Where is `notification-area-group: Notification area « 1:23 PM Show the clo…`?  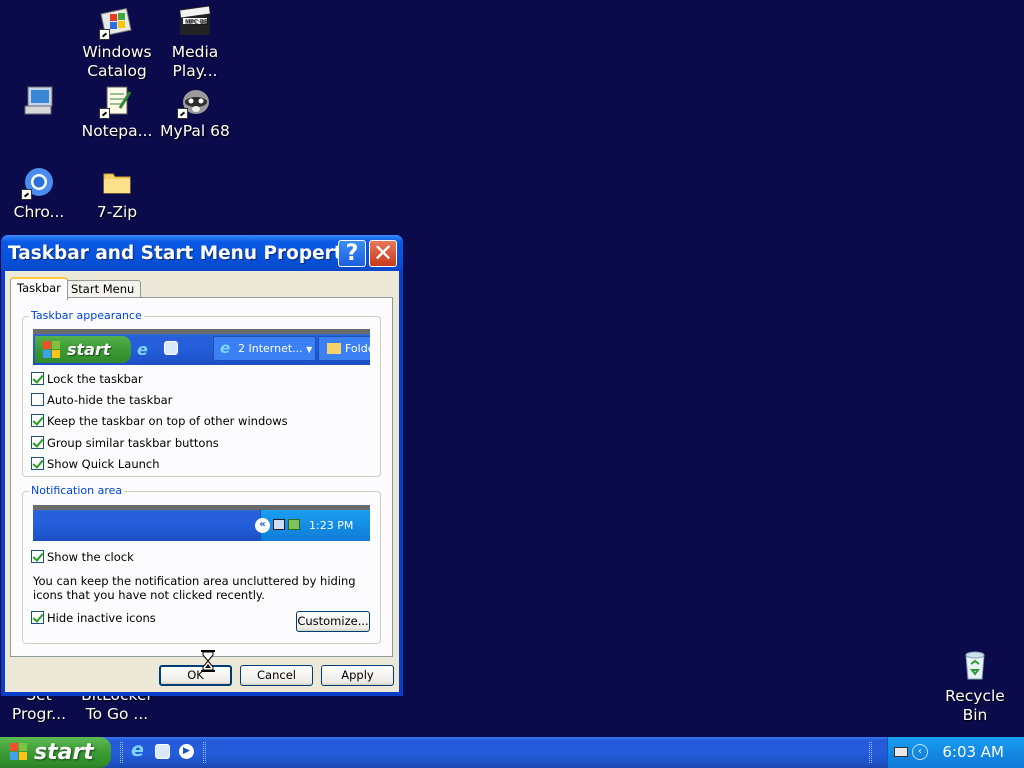
notification-area-group: Notification area « 1:23 PM Show the clo… is located at coordinates (201, 564).